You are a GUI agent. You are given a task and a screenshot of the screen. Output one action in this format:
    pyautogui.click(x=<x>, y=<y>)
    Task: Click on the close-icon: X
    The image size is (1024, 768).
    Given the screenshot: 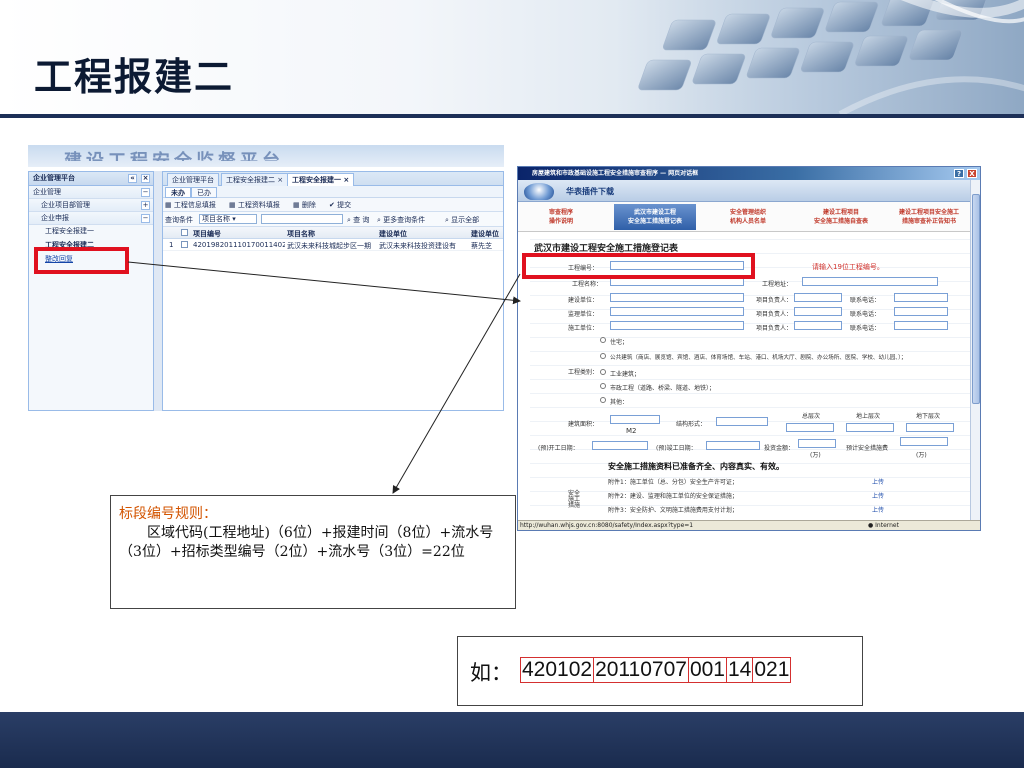 What is the action you would take?
    pyautogui.click(x=972, y=173)
    